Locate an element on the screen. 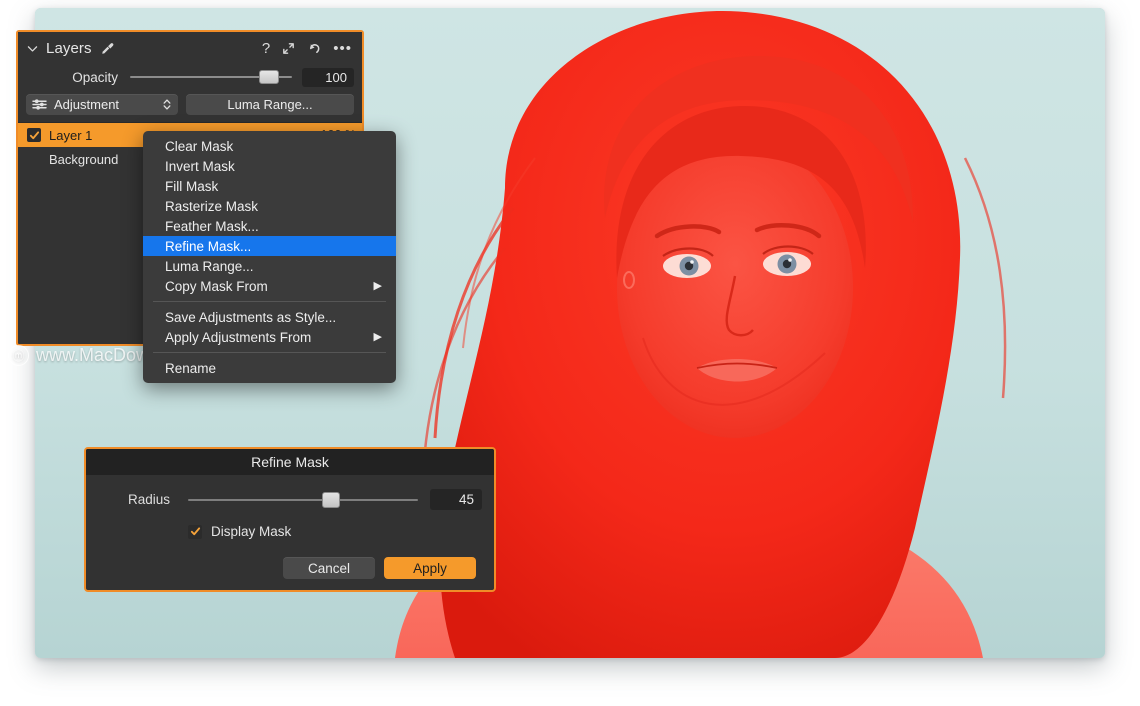 Image resolution: width=1140 pixels, height=706 pixels. opacity-value-field: 100 is located at coordinates (328, 77).